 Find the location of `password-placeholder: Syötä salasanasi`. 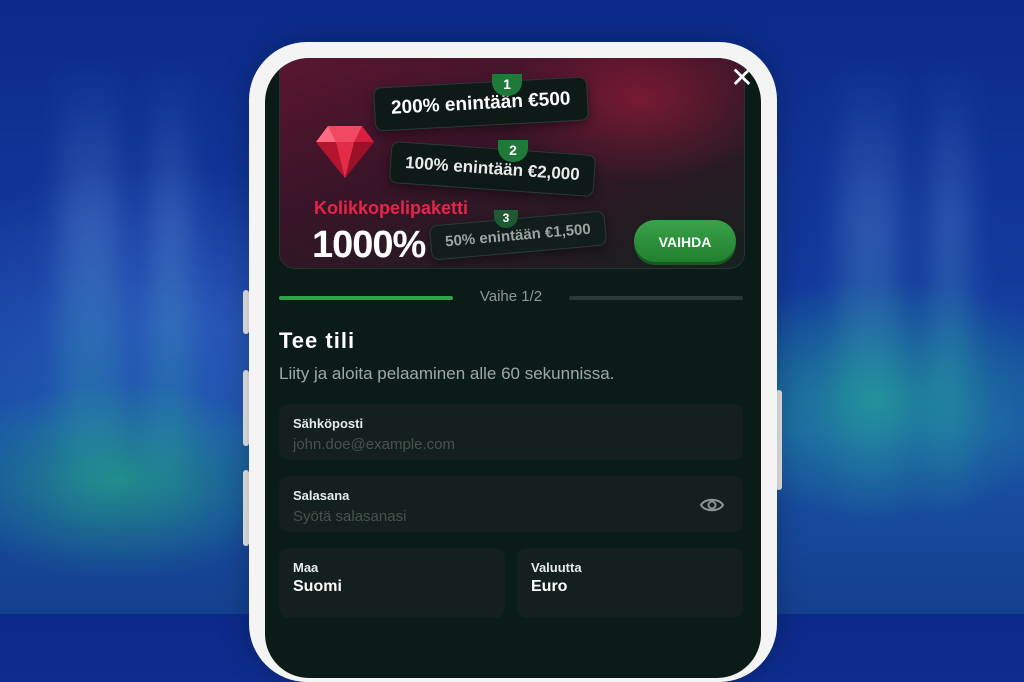

password-placeholder: Syötä salasanasi is located at coordinates (350, 516).